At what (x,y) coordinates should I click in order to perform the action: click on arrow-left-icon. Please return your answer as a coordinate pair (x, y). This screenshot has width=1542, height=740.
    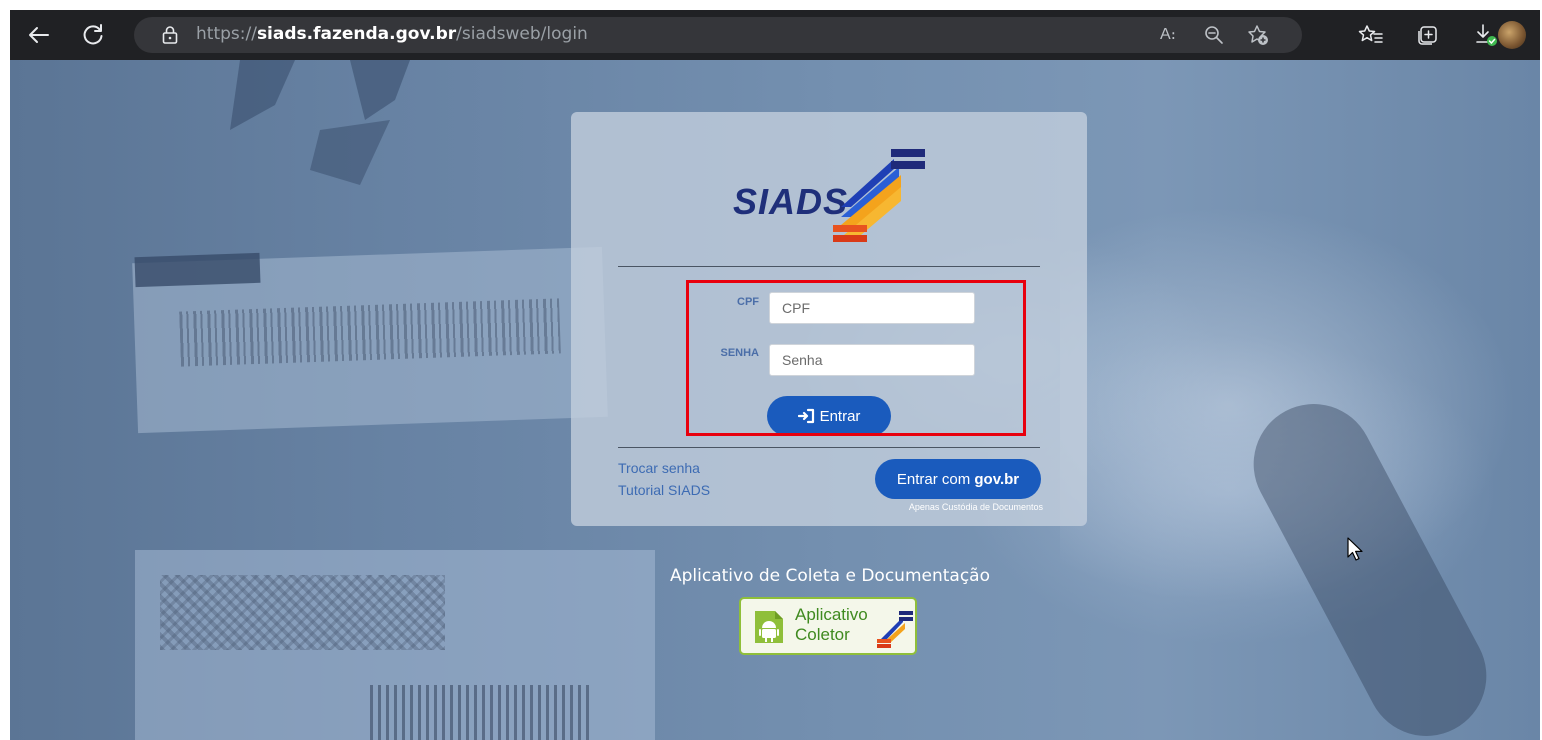
    Looking at the image, I should click on (39, 35).